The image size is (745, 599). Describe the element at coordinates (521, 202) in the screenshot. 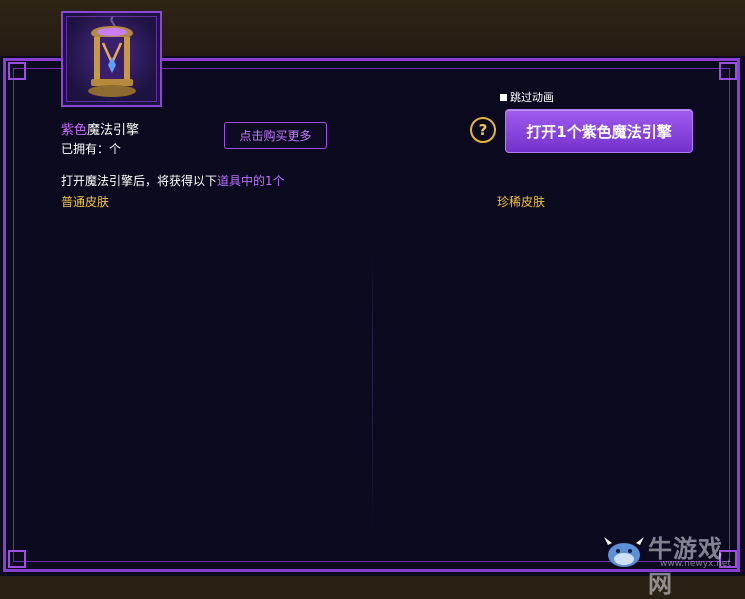

I see `category-rare-skin: 珍稀皮肤` at that location.